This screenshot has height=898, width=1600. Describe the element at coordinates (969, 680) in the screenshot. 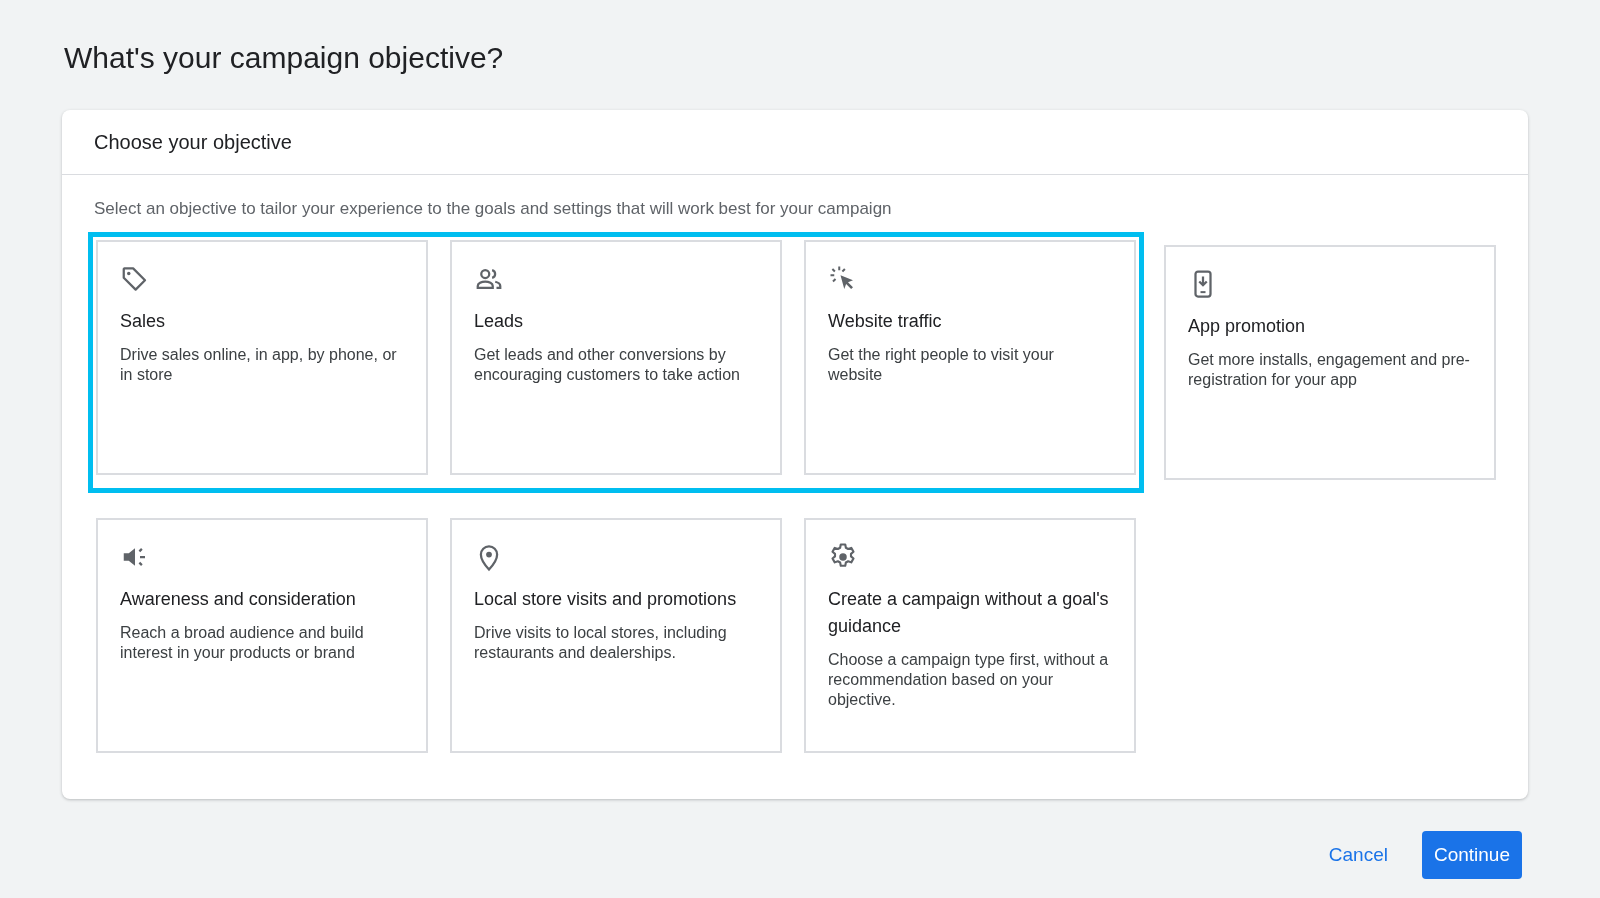

I see `card-description: Choose a campaign type first, without a recommendation based on your objective.` at that location.